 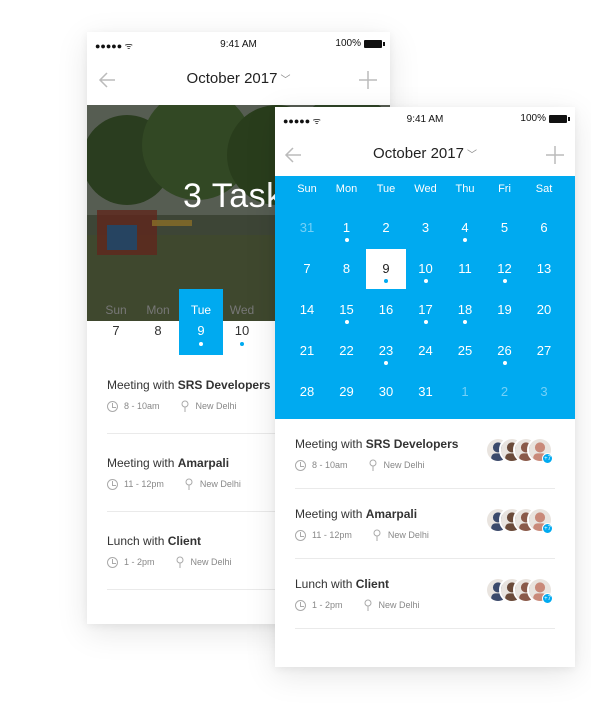 I want to click on day-number: 24, so click(x=425, y=350).